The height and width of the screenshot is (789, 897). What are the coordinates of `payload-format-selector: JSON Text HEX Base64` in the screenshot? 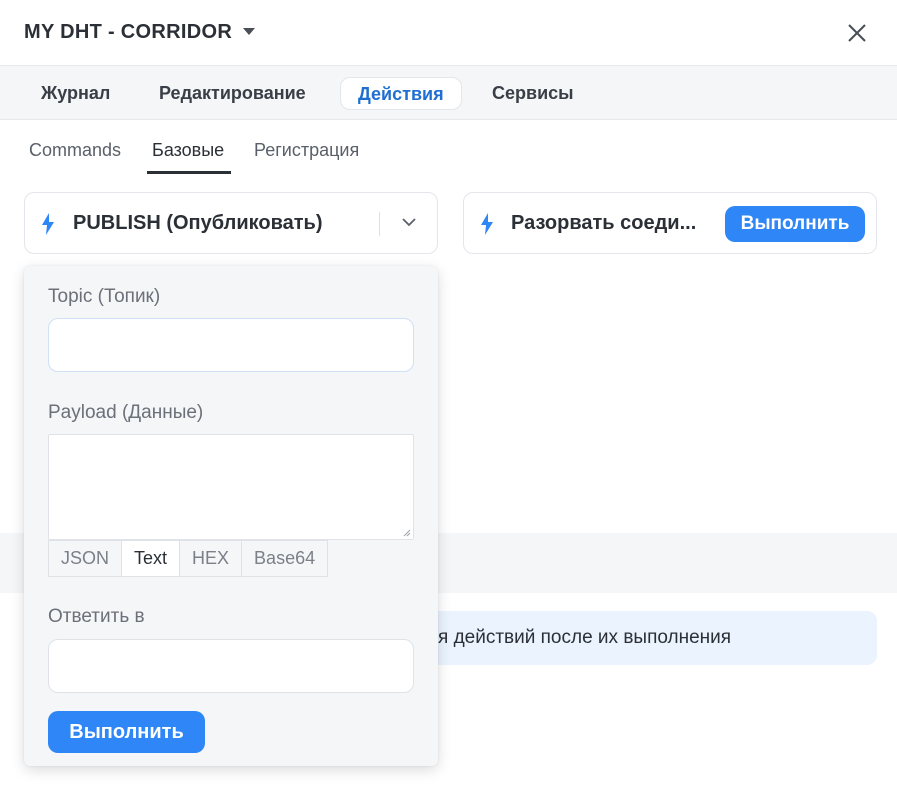 It's located at (188, 558).